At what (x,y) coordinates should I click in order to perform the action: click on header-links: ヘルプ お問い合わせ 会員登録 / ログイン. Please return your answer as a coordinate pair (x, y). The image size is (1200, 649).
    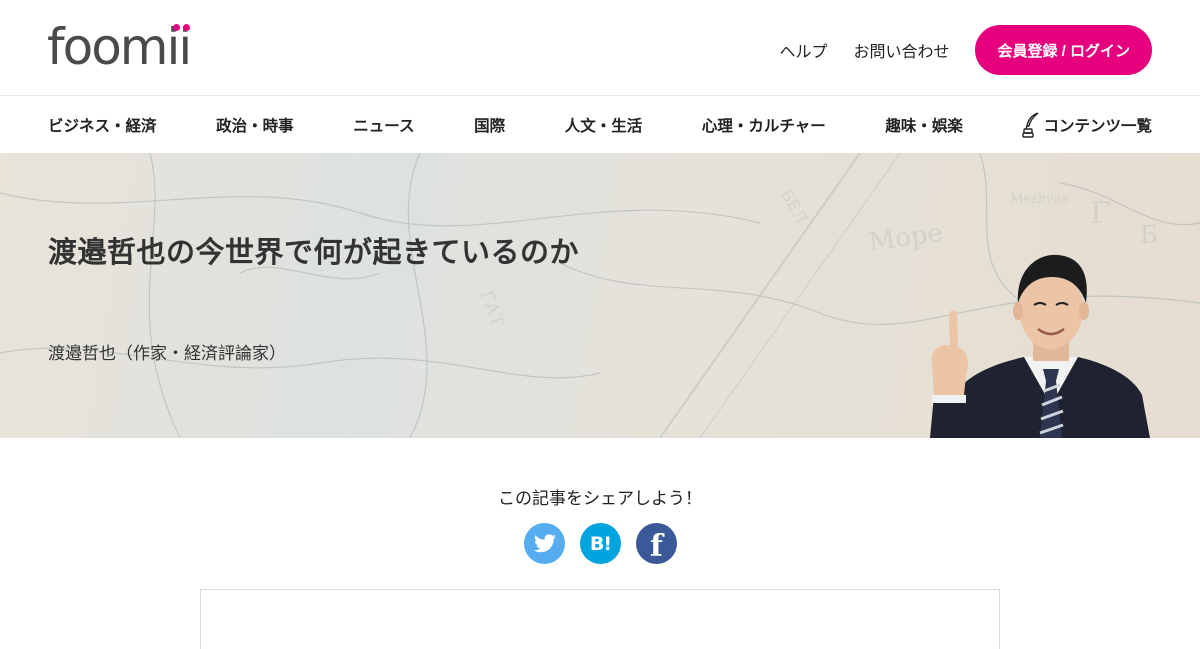
    Looking at the image, I should click on (965, 50).